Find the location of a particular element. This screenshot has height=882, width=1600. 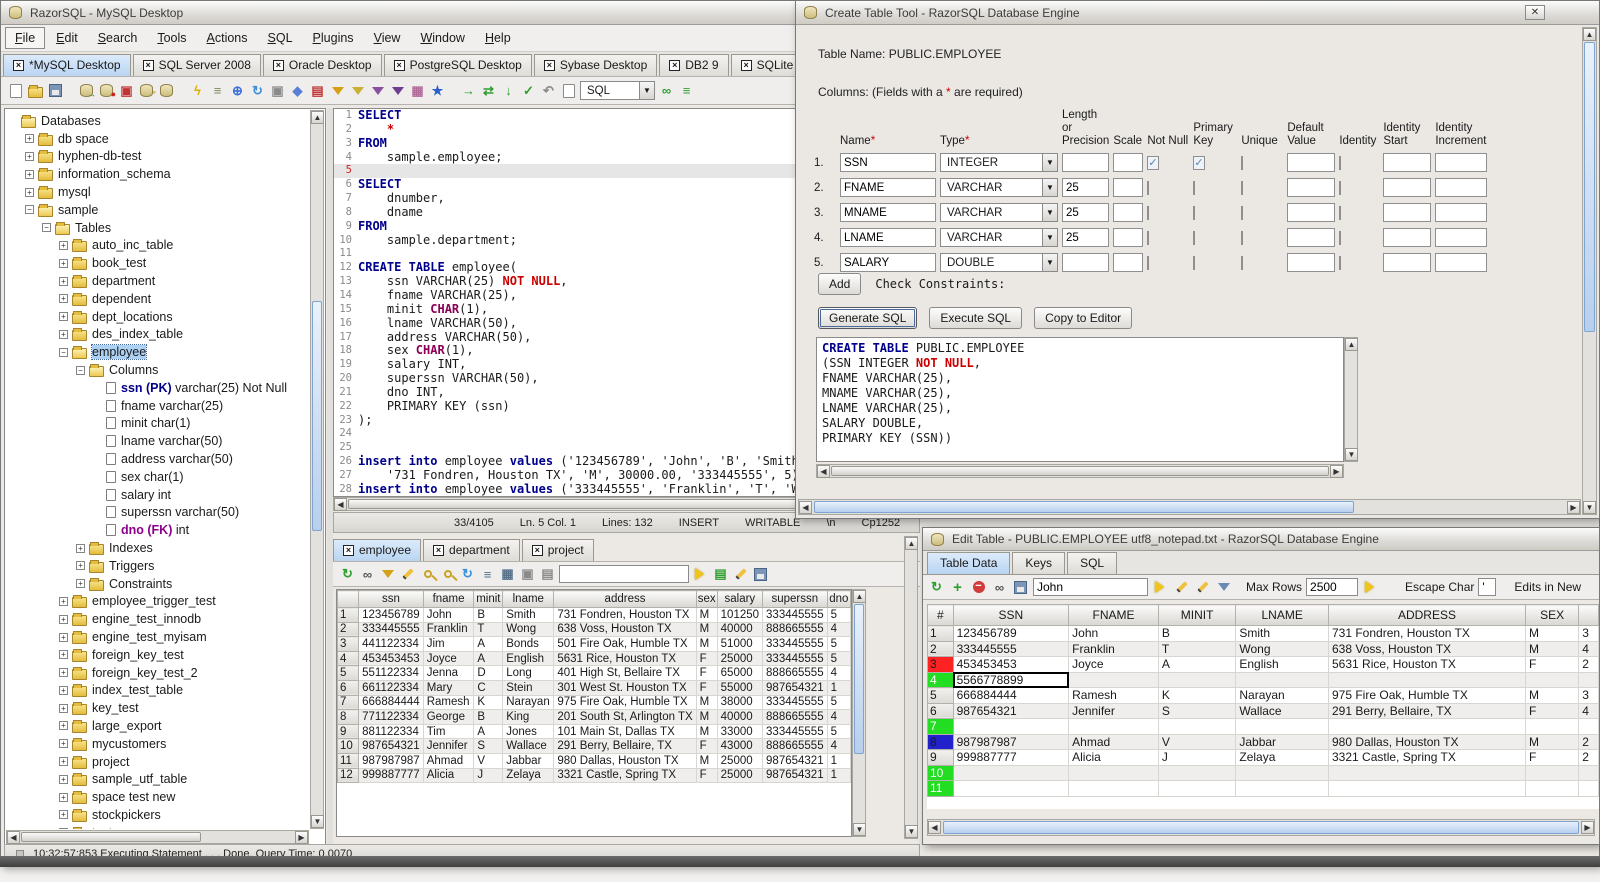

scroll-right-icon: ▶ is located at coordinates (301, 837).